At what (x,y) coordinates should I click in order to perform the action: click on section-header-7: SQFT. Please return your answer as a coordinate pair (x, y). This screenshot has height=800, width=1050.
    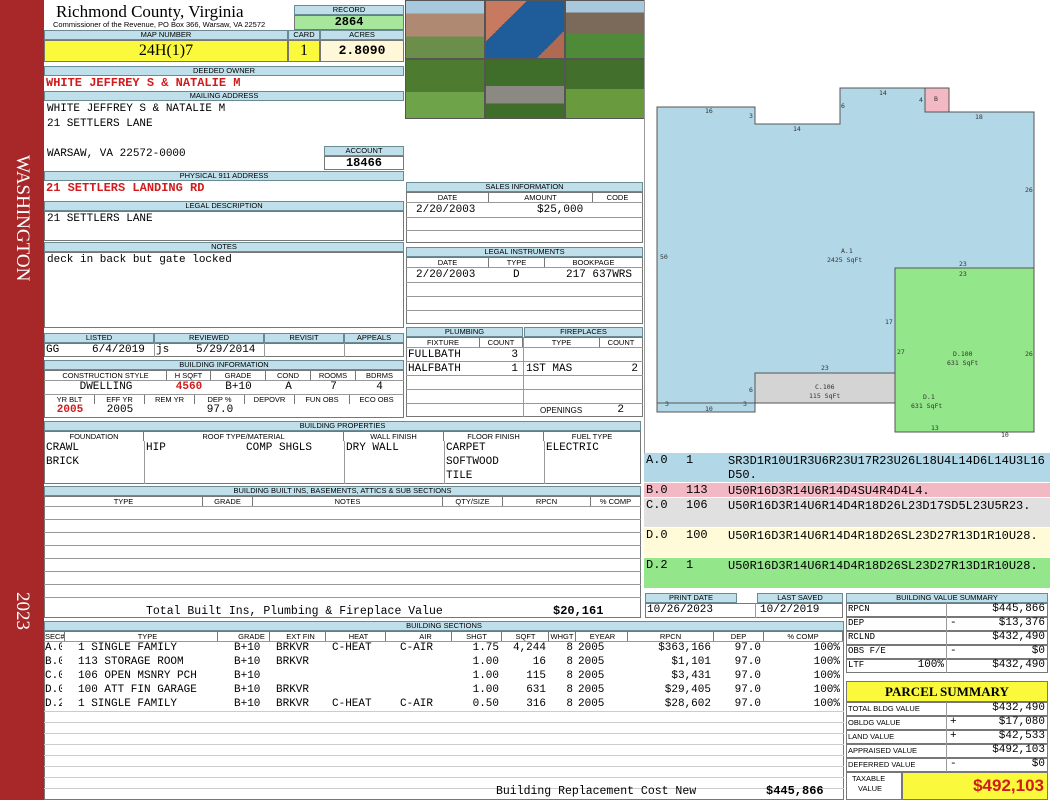
    Looking at the image, I should click on (526, 636).